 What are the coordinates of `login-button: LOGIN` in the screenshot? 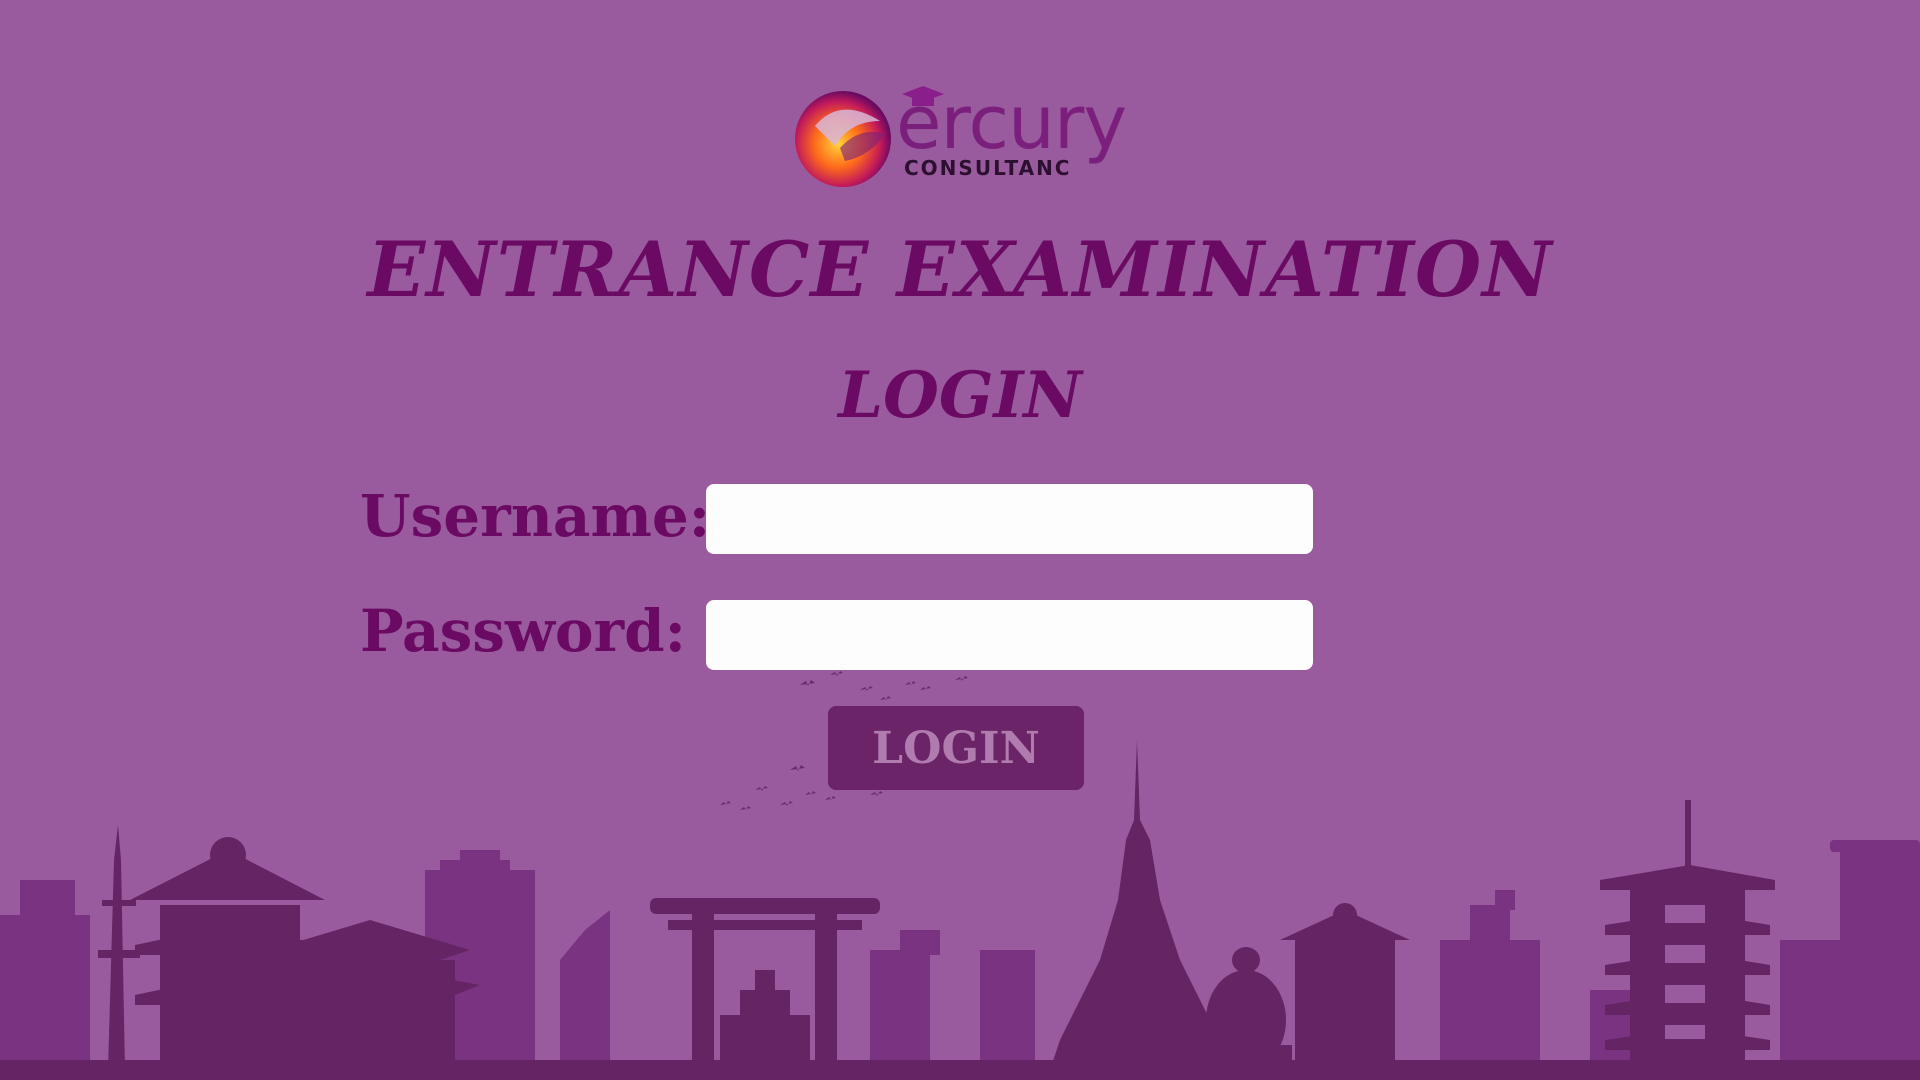 It's located at (956, 748).